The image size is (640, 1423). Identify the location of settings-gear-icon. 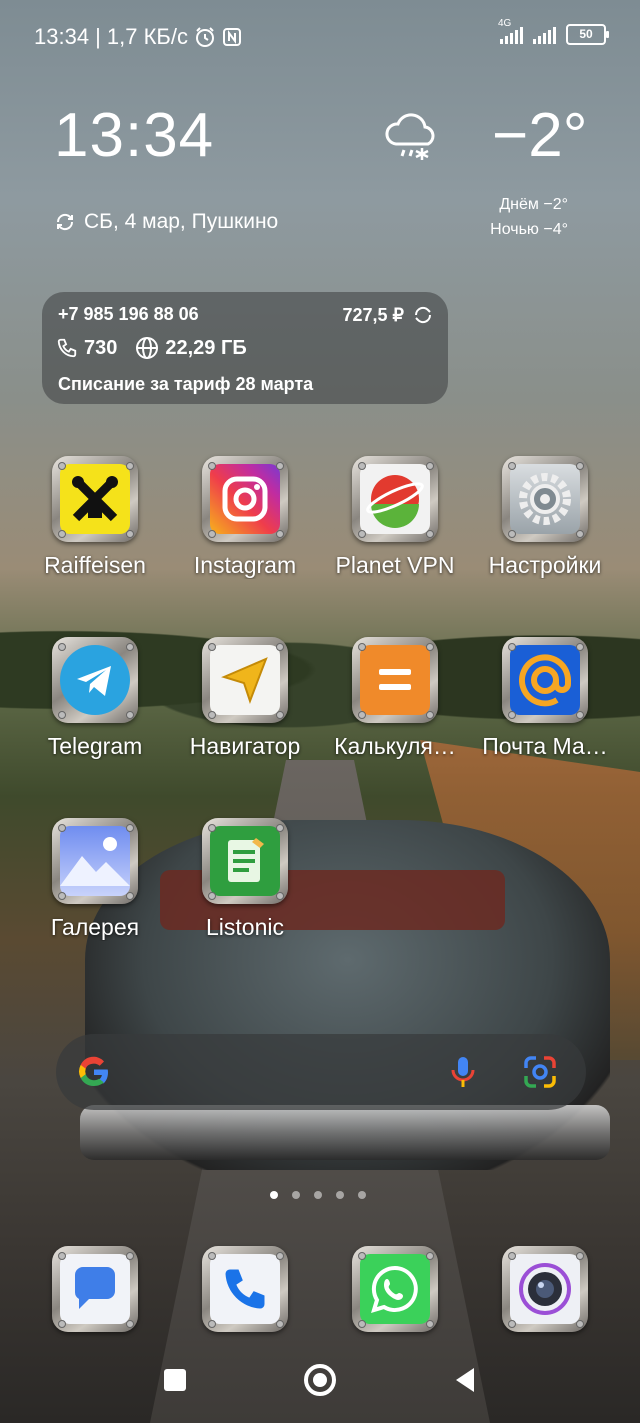
(545, 499).